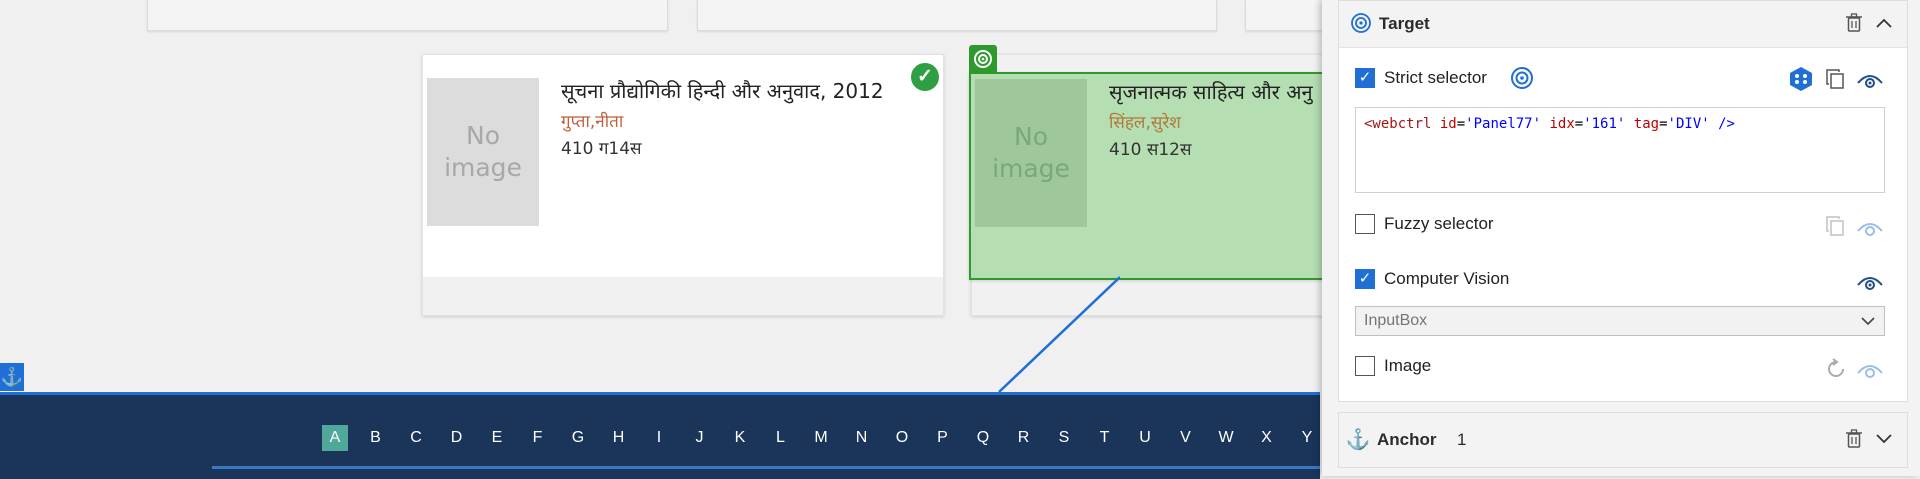  What do you see at coordinates (1145, 438) in the screenshot?
I see `alphabet-letter-u: U` at bounding box center [1145, 438].